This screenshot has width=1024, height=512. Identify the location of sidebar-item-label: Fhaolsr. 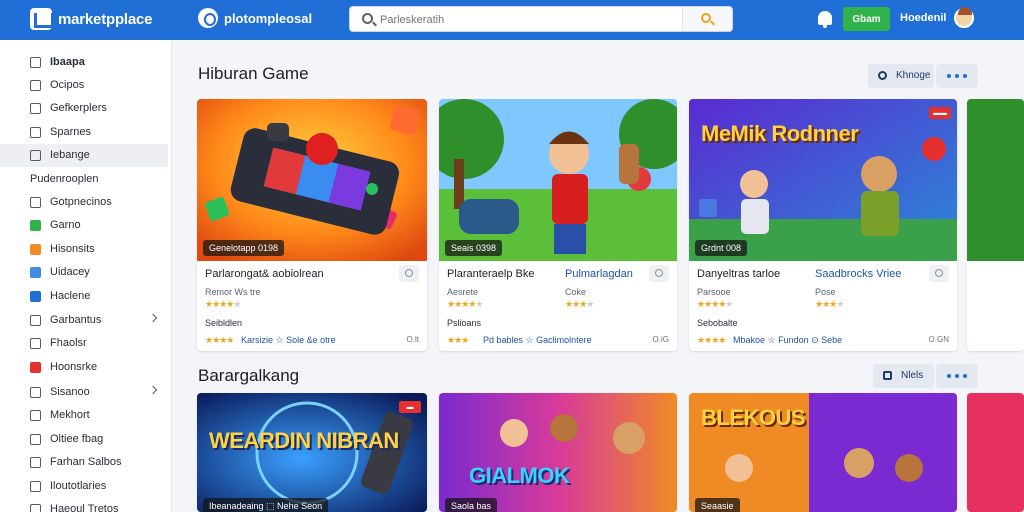
(68, 343).